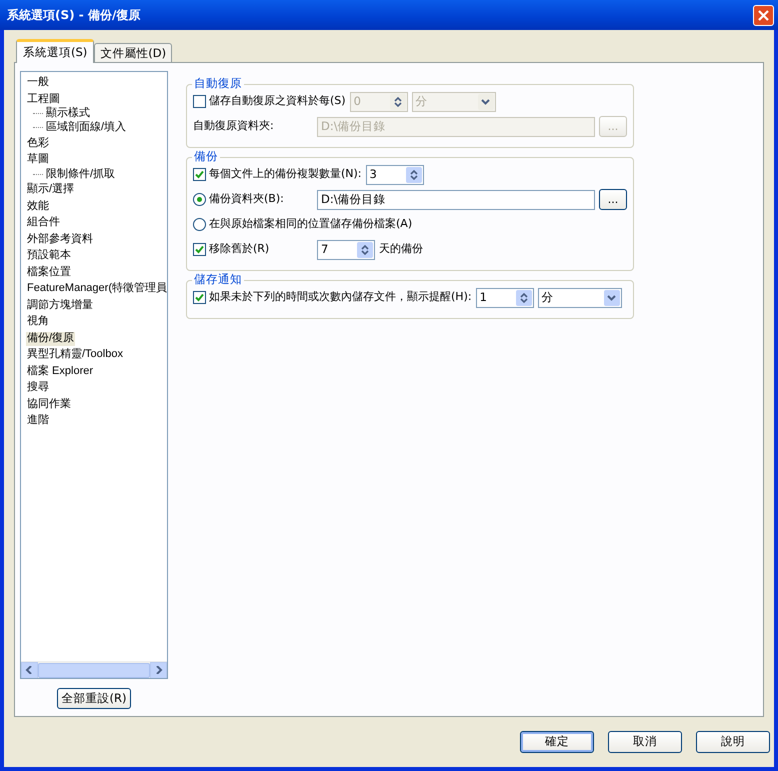  I want to click on checkbox: 每個文件上的備份複製數量(N):, so click(277, 174).